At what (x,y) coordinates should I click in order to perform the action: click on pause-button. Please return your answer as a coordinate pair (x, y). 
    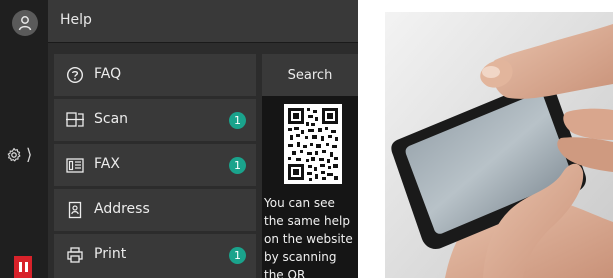
    Looking at the image, I should click on (23, 267).